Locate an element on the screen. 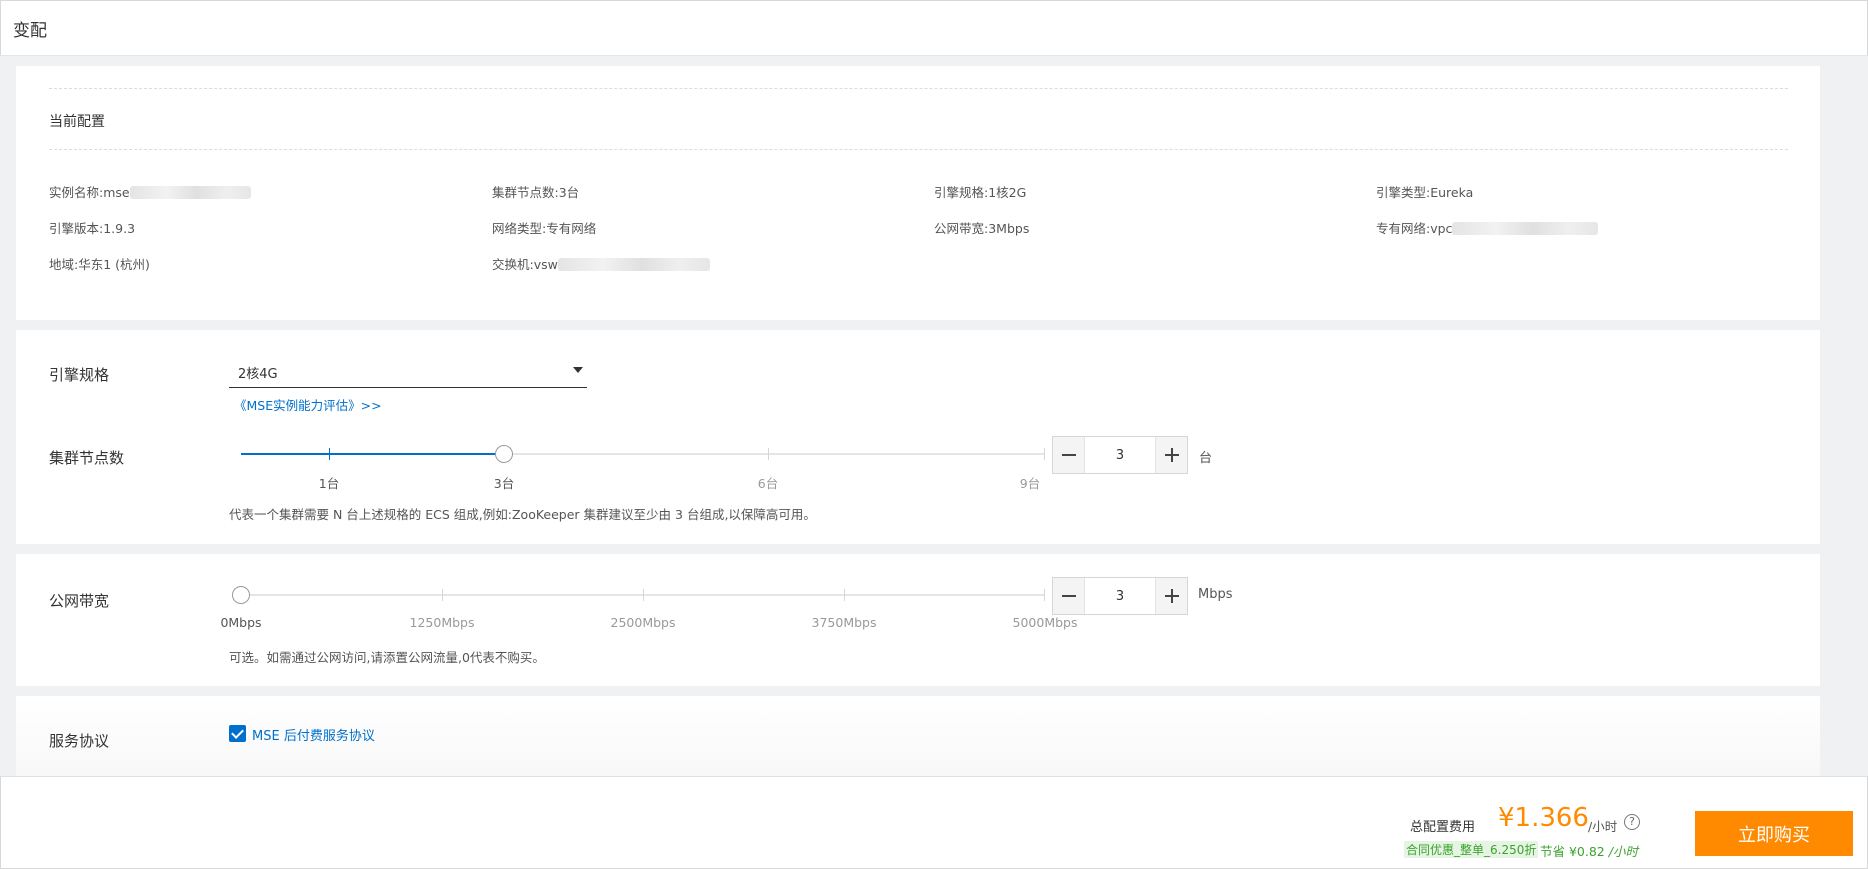 This screenshot has width=1868, height=869. config-node-count: 集群节点数:3台 is located at coordinates (536, 192).